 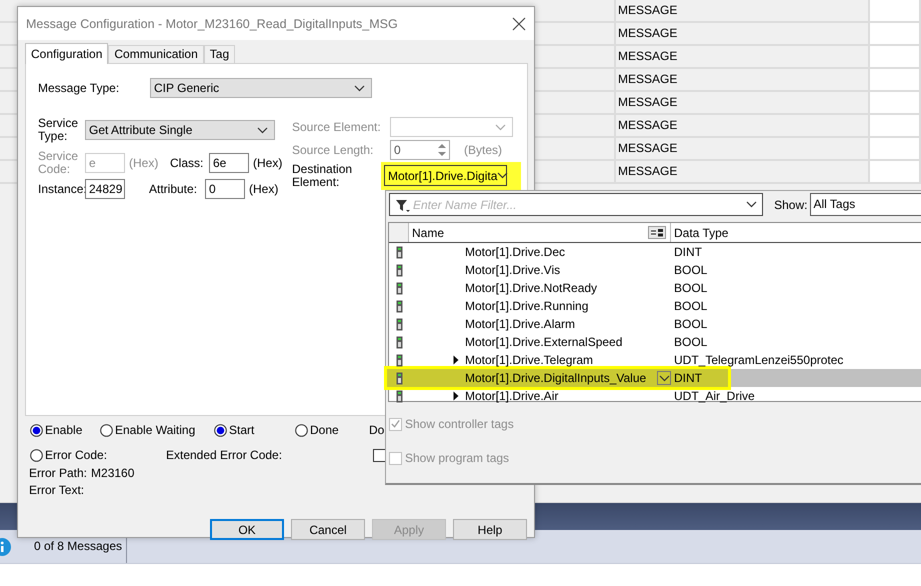 I want to click on tag-row: Motor[1].Drive.ExternalSpeed BOOL, so click(x=655, y=342).